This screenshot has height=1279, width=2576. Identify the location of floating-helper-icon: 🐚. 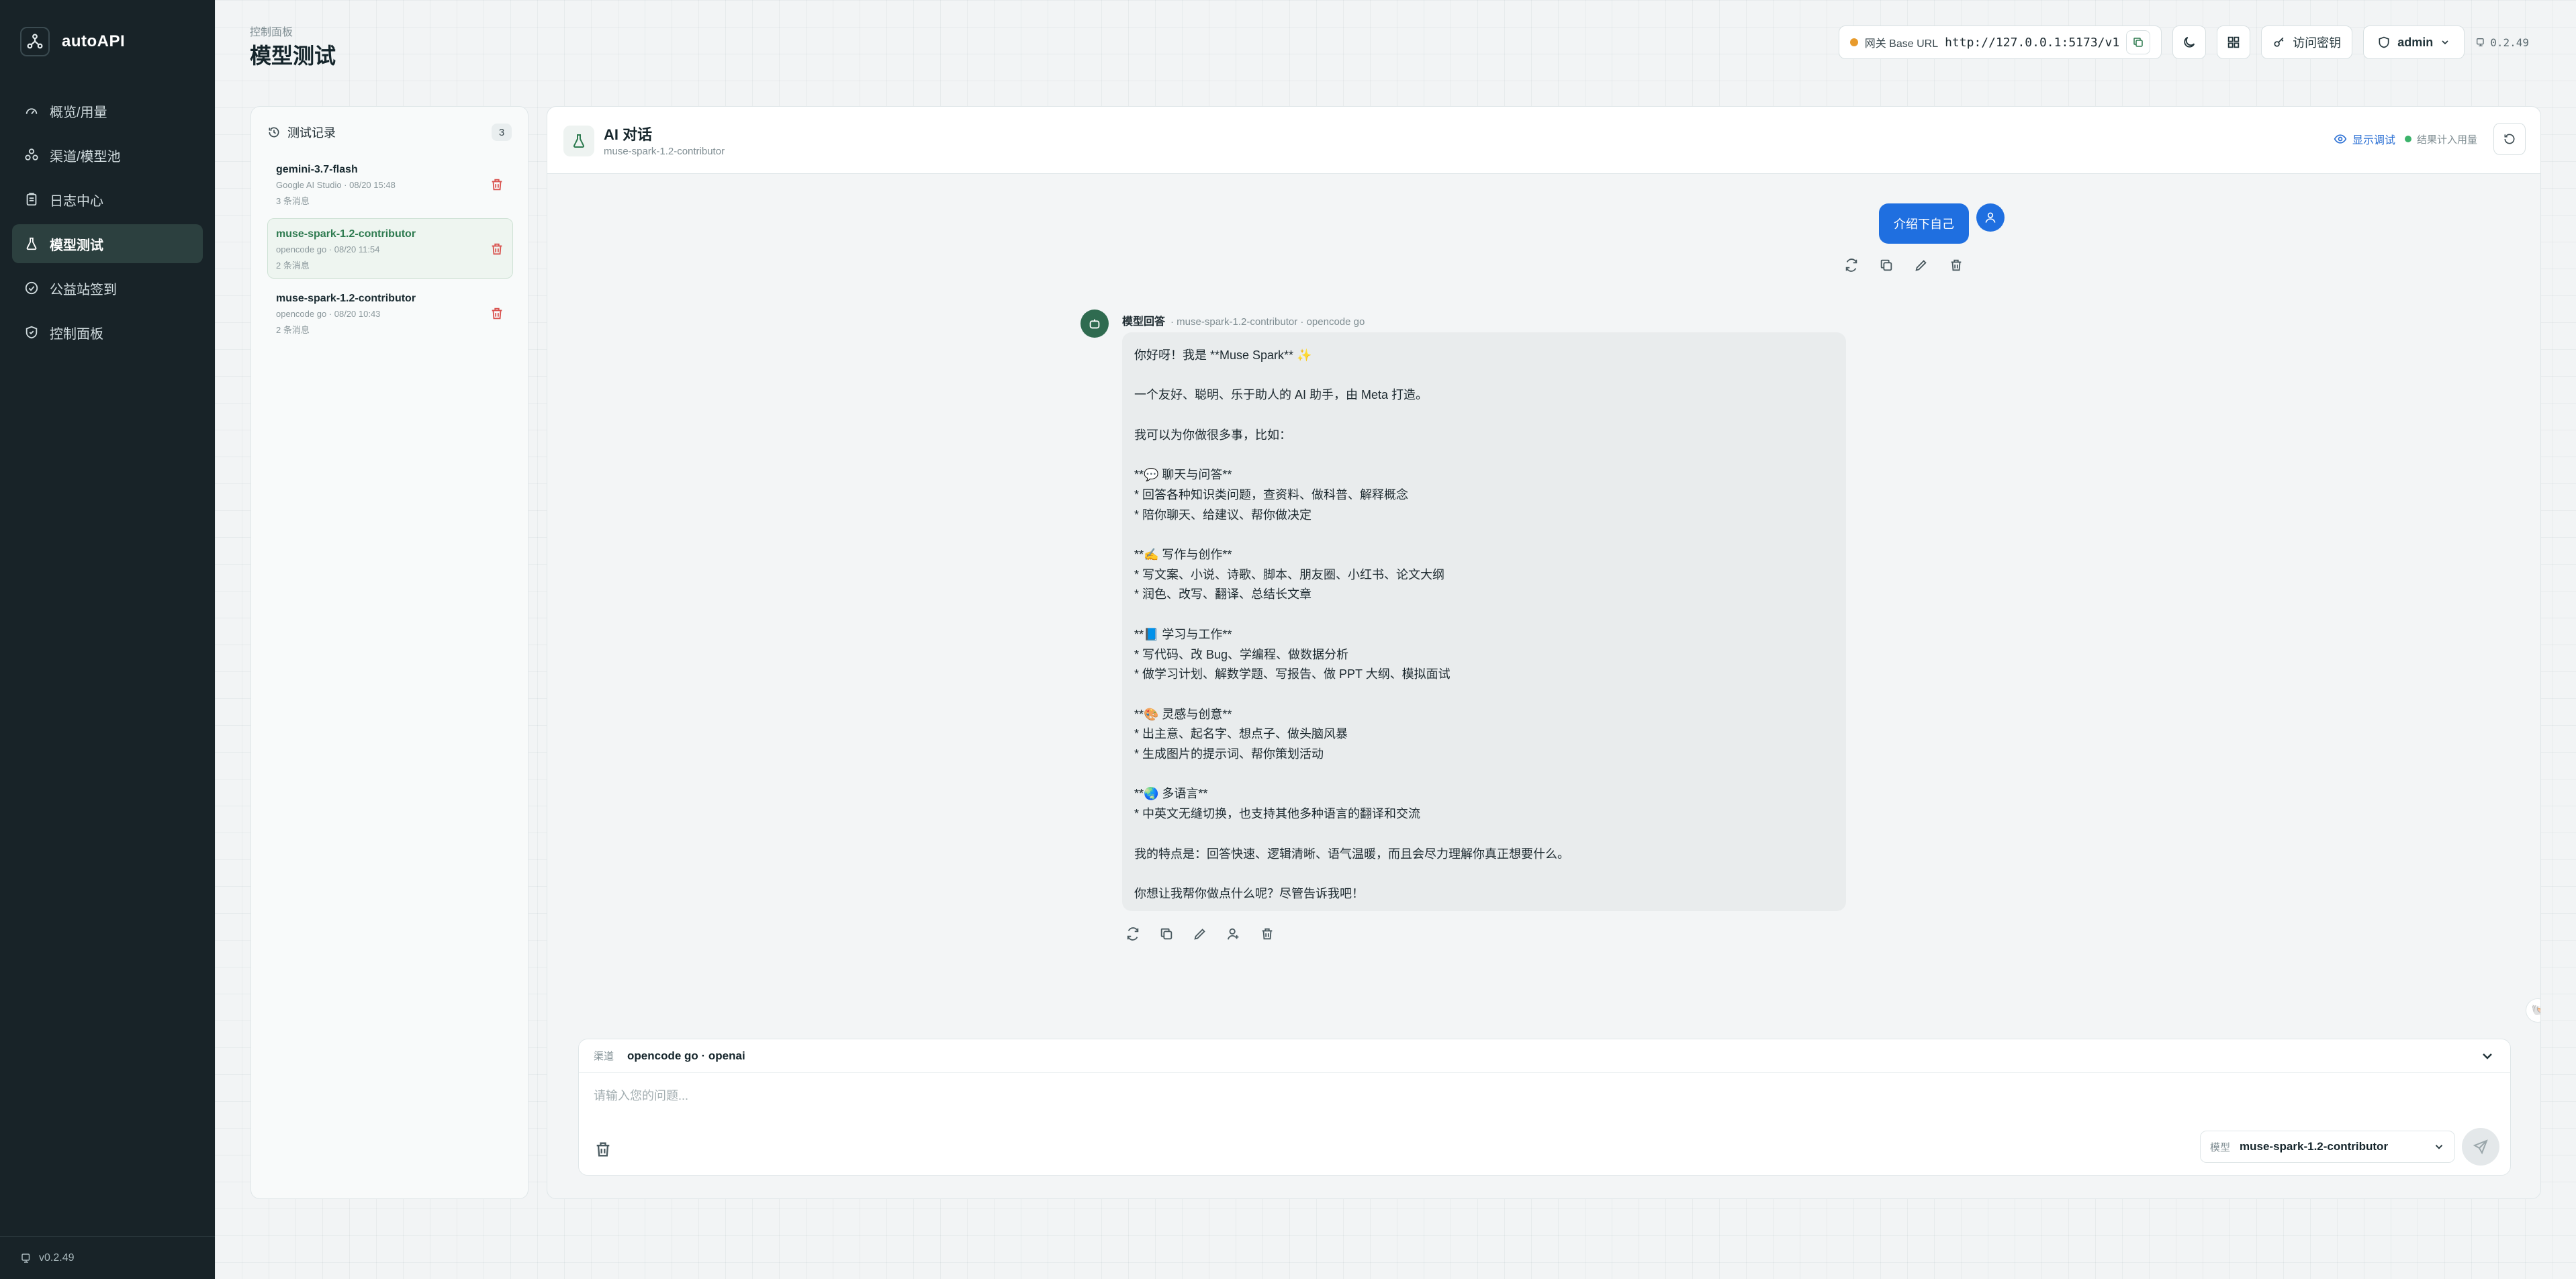
(2533, 1010).